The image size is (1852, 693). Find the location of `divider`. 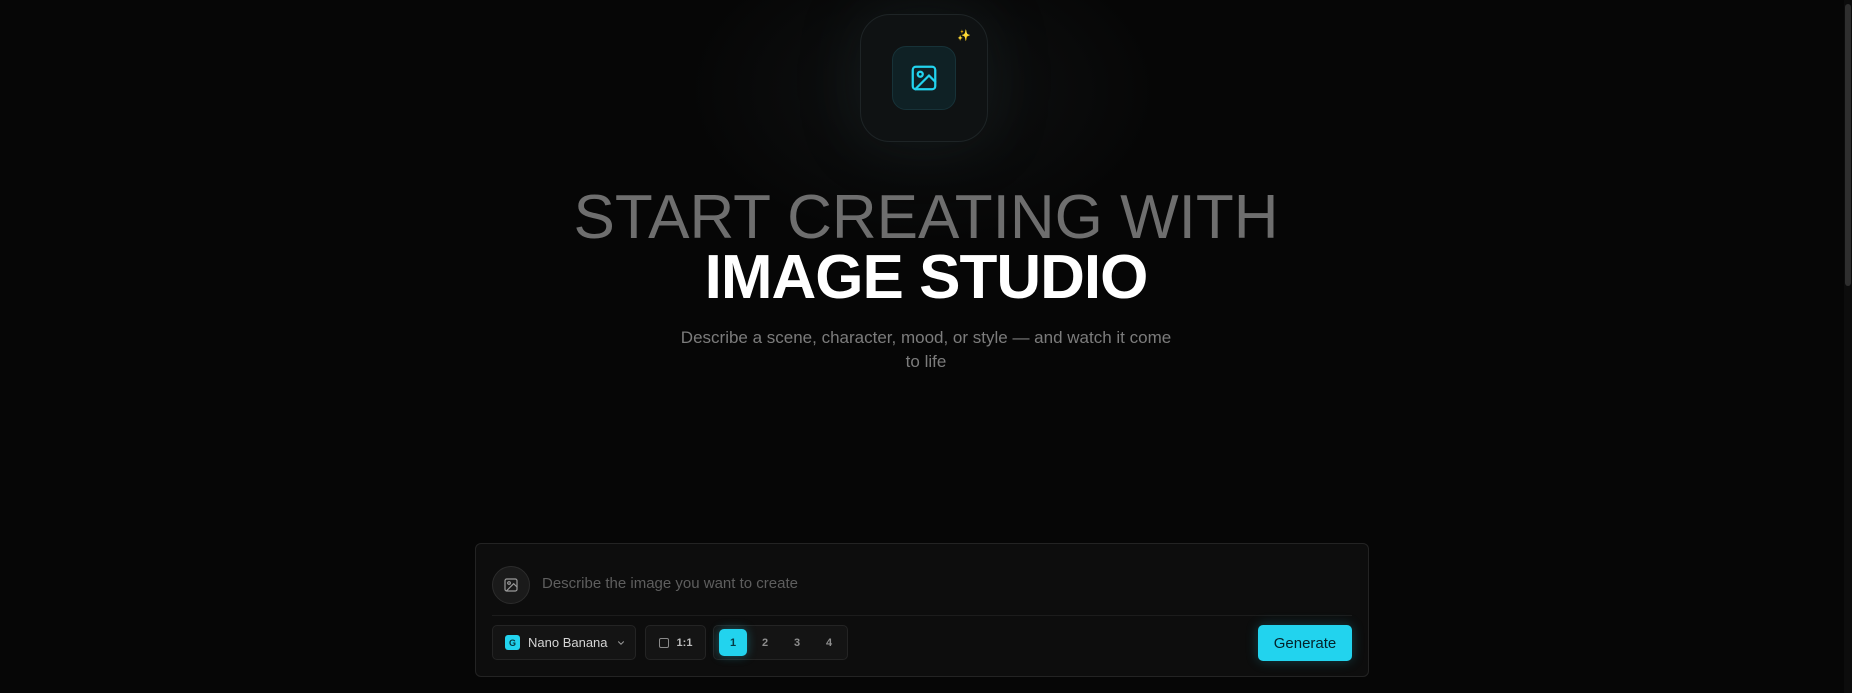

divider is located at coordinates (922, 615).